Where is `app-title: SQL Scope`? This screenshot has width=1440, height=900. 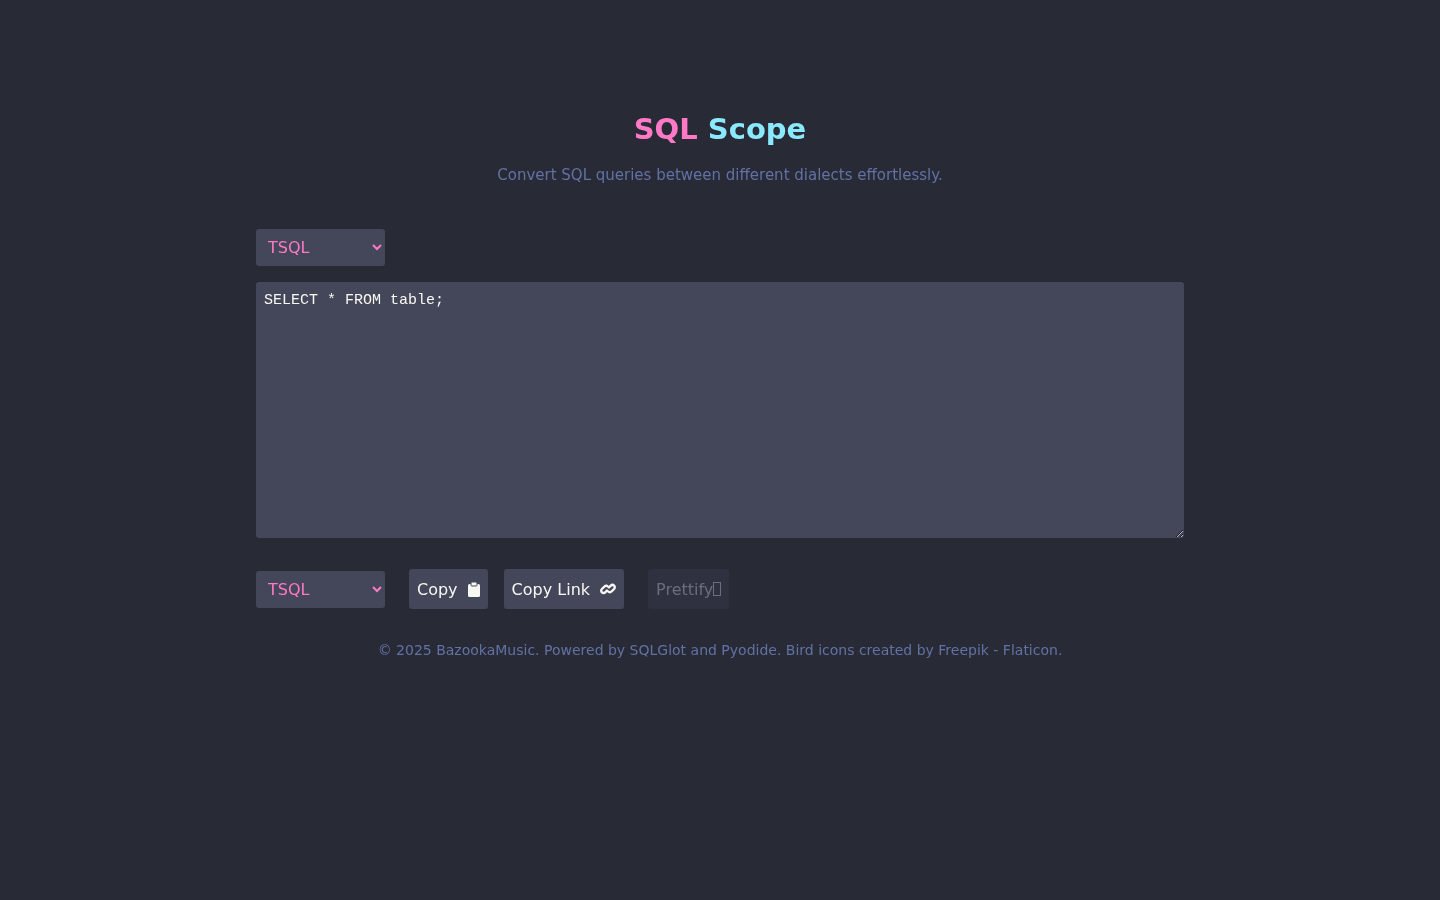
app-title: SQL Scope is located at coordinates (720, 129).